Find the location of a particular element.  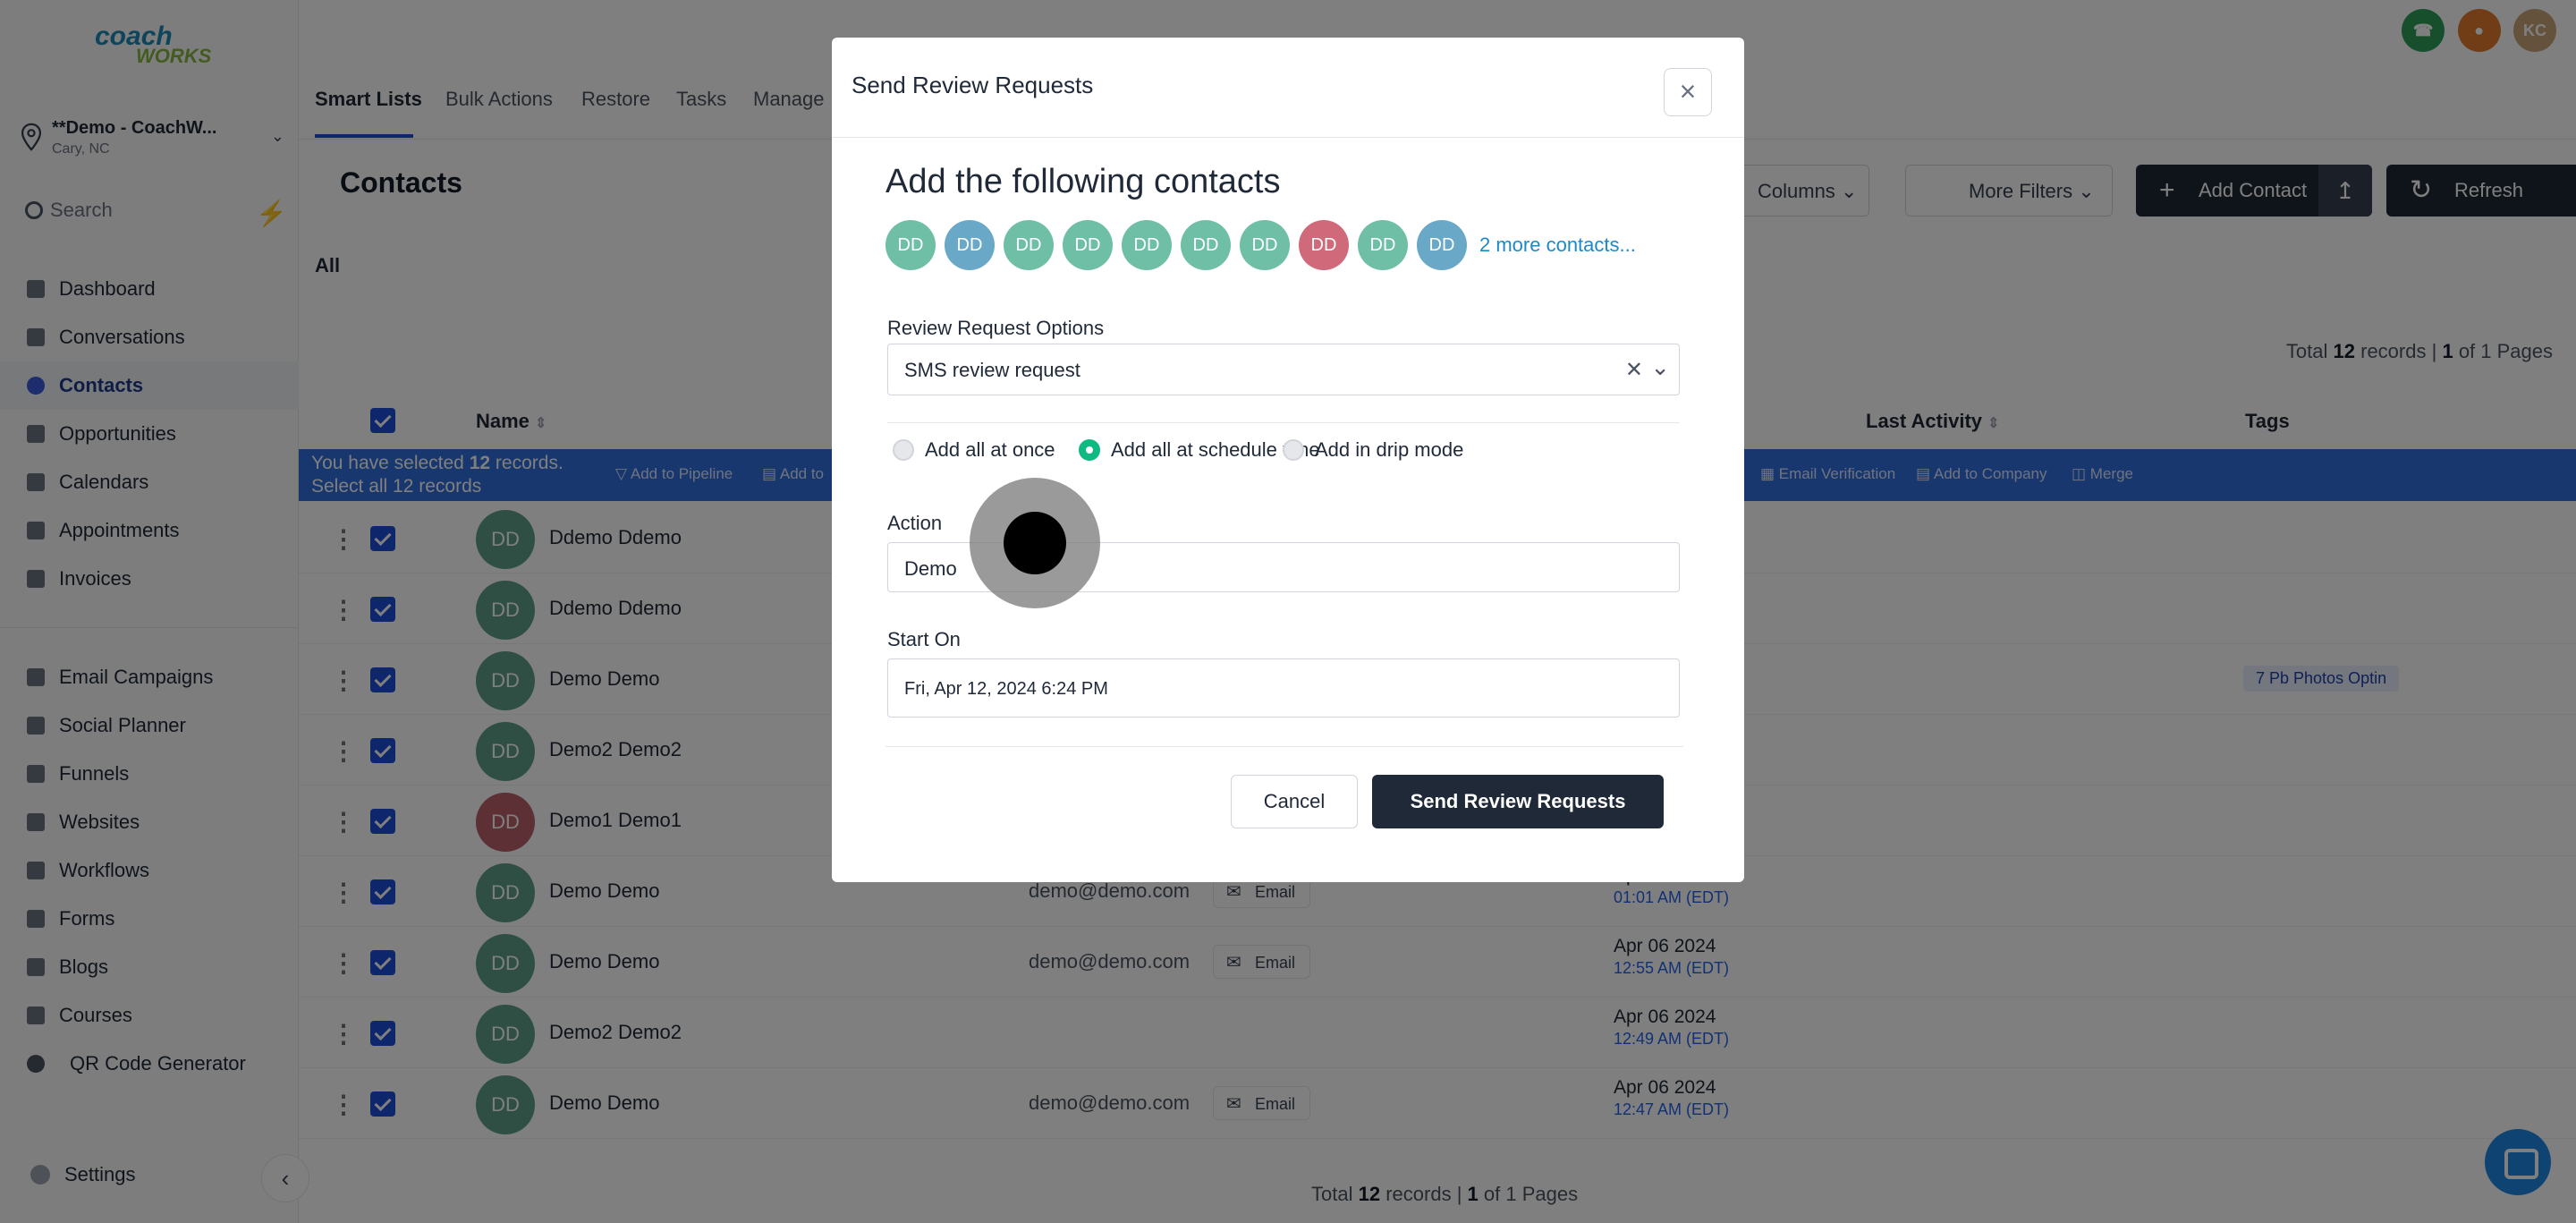

review-options-value: SMS review request is located at coordinates (992, 370).